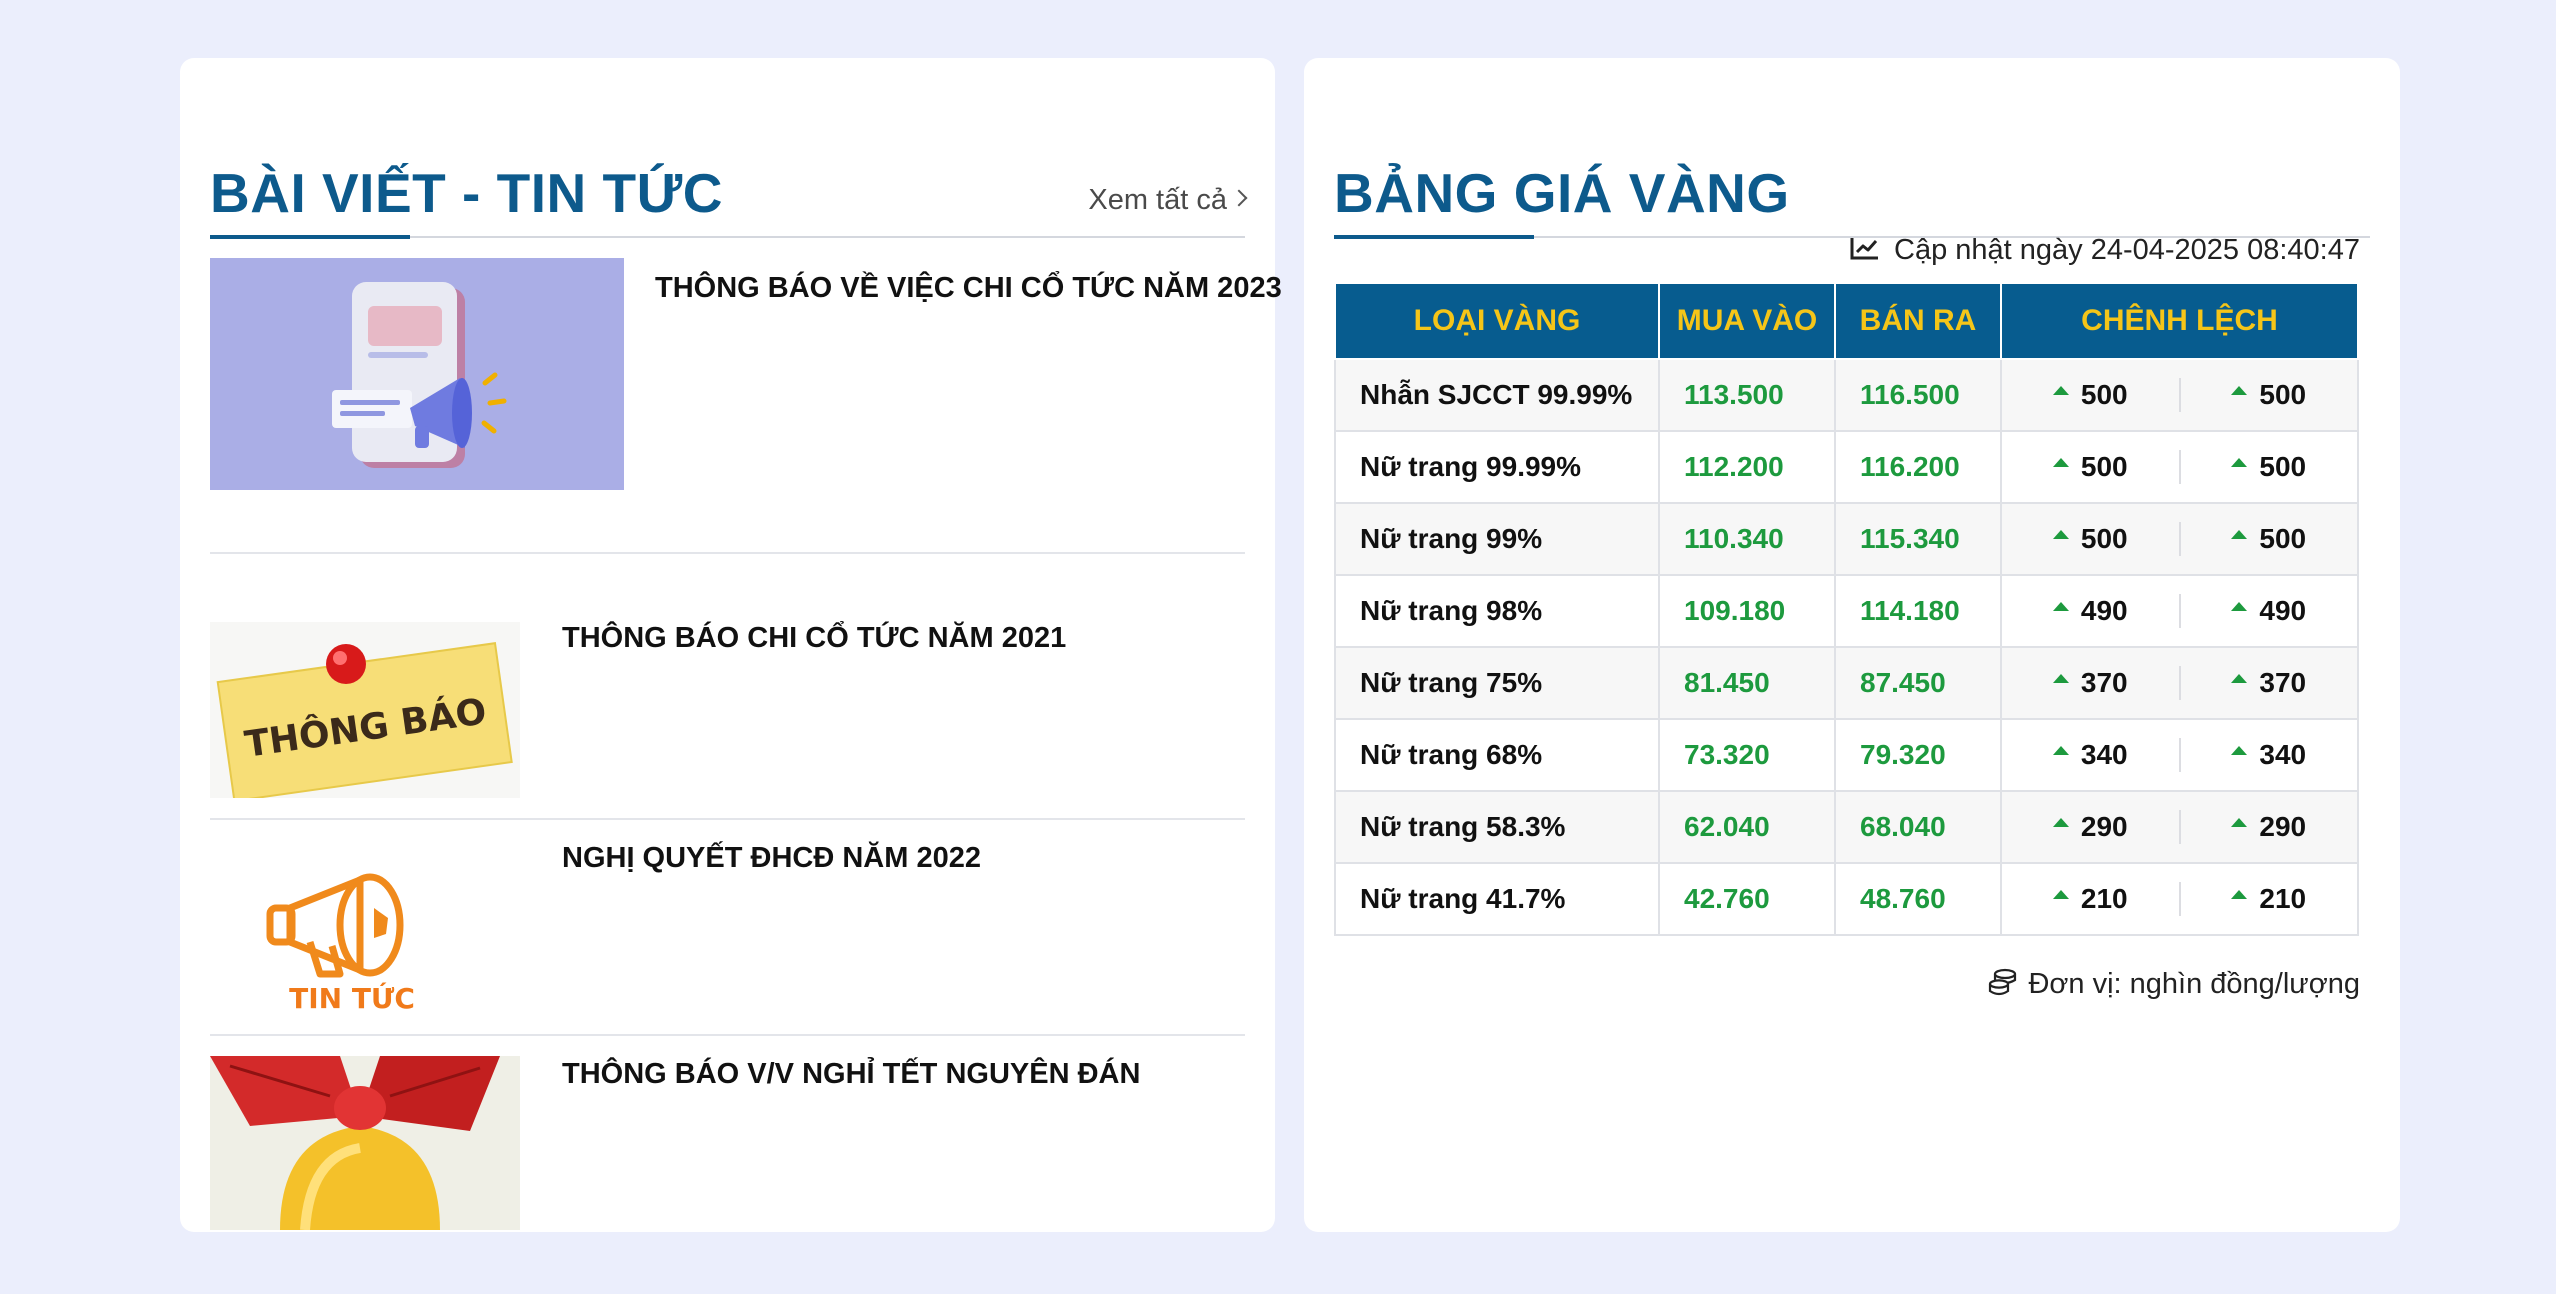 The image size is (2556, 1294). What do you see at coordinates (2104, 466) in the screenshot?
I see `diff-buy-value: 500` at bounding box center [2104, 466].